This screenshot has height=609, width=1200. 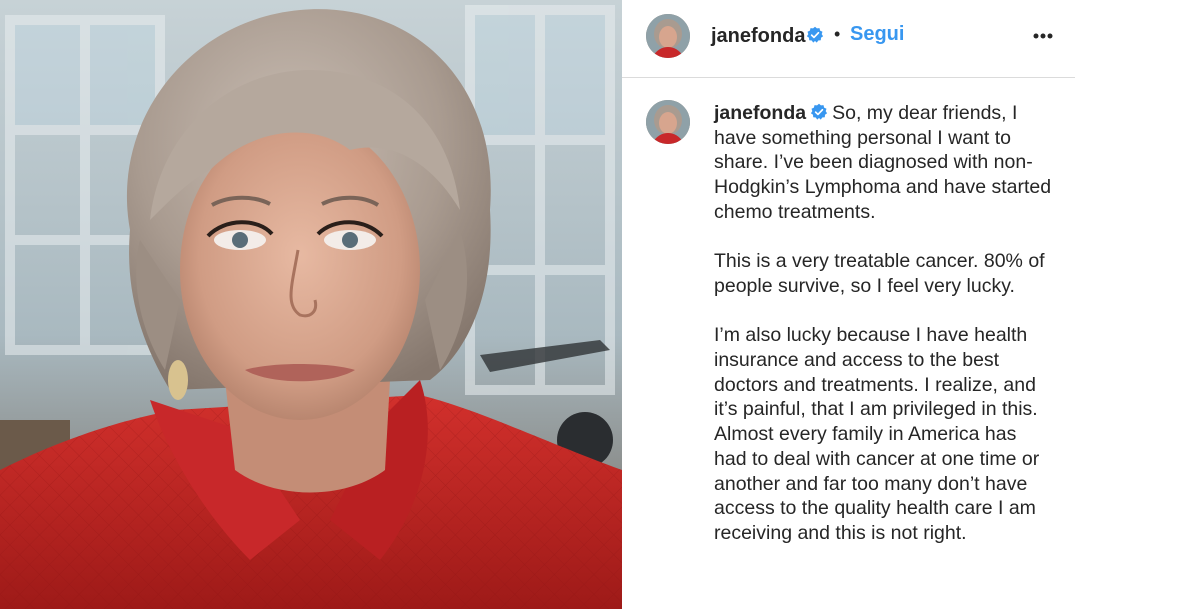 What do you see at coordinates (760, 113) in the screenshot?
I see `caption-username-link: janefonda` at bounding box center [760, 113].